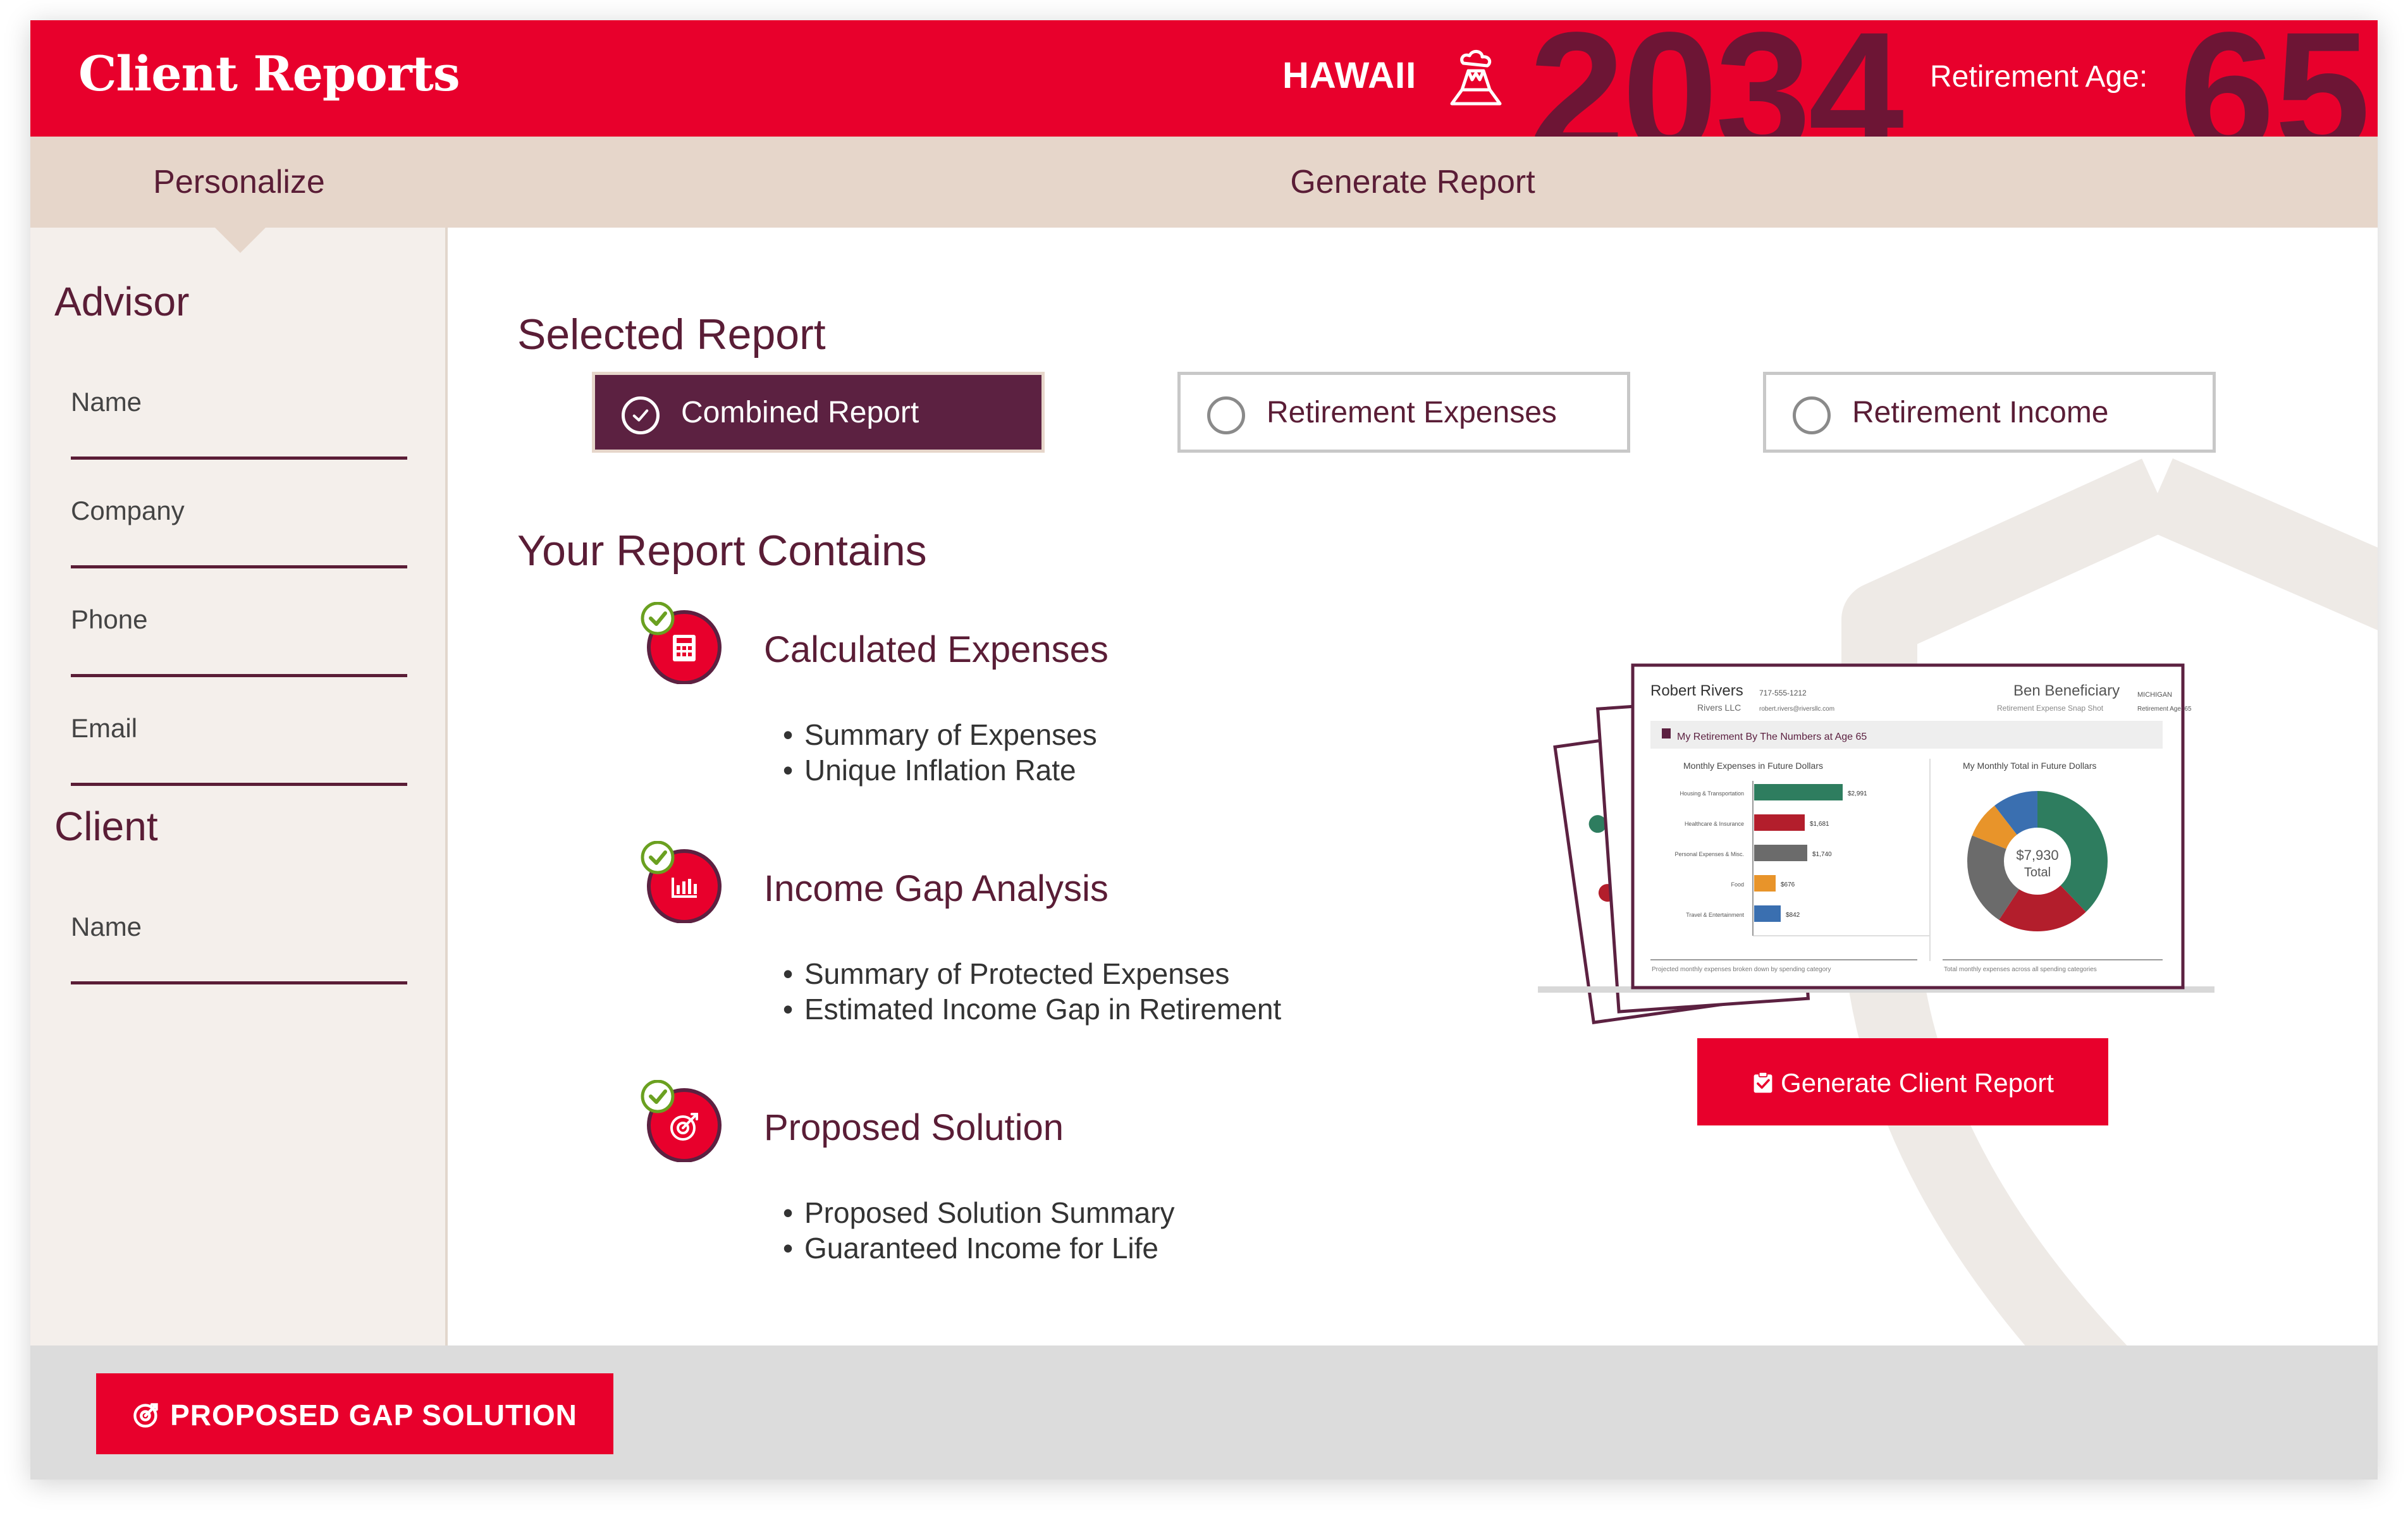 The width and height of the screenshot is (2408, 1520). I want to click on preview-banner: My Retirement By The Numbers at Age 65, so click(1772, 737).